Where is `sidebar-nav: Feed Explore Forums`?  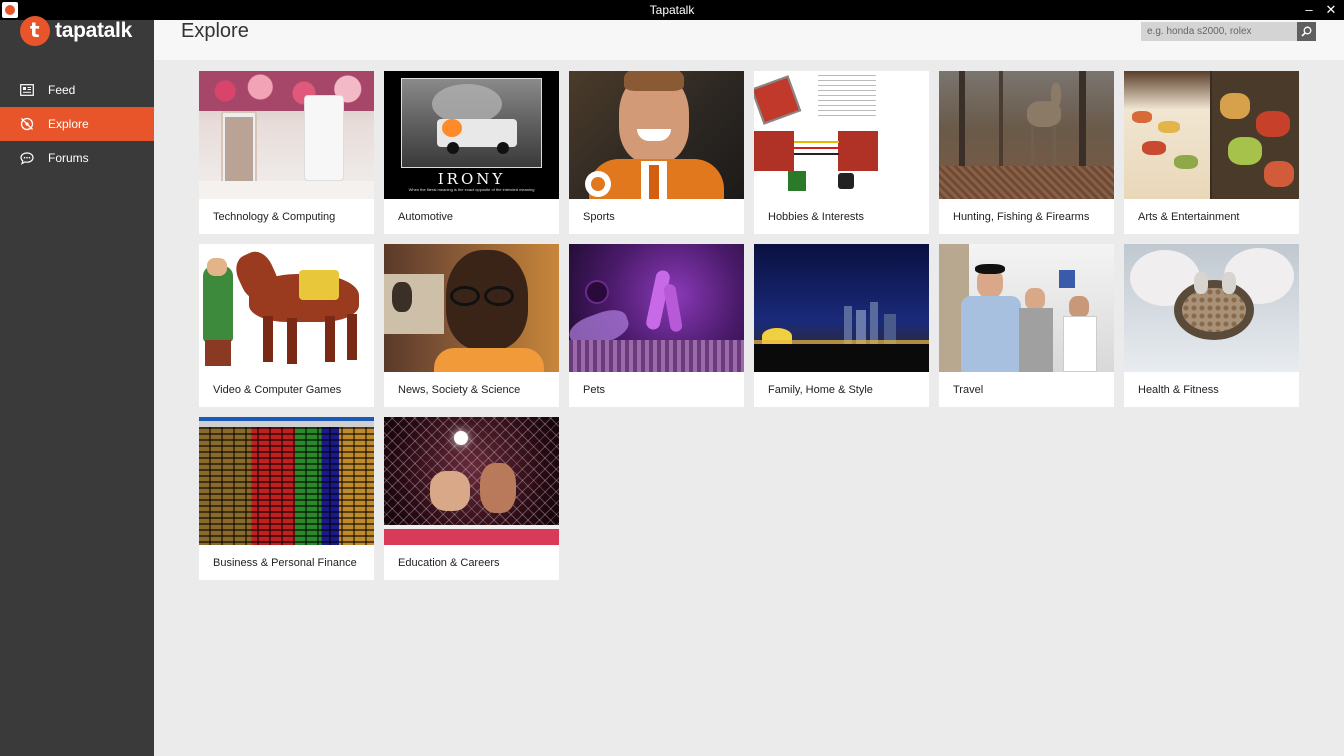
sidebar-nav: Feed Explore Forums is located at coordinates (77, 124).